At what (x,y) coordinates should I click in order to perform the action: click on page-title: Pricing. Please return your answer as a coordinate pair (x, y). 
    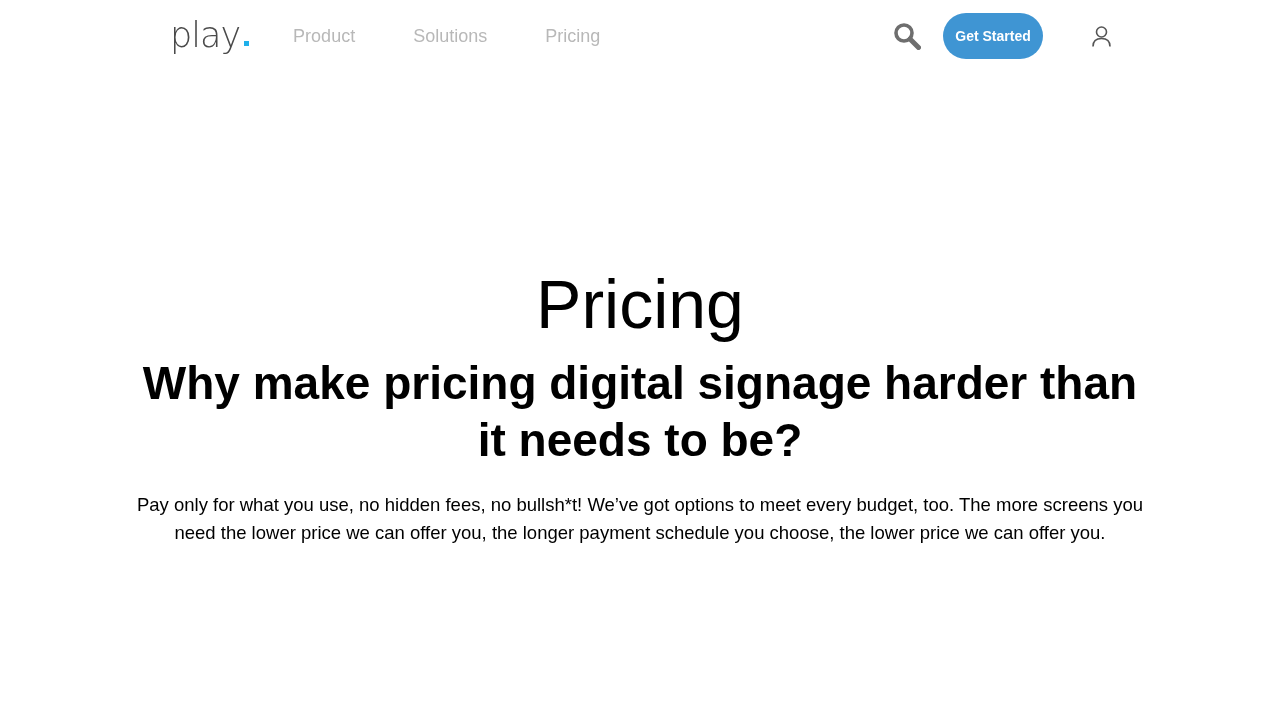
    Looking at the image, I should click on (640, 304).